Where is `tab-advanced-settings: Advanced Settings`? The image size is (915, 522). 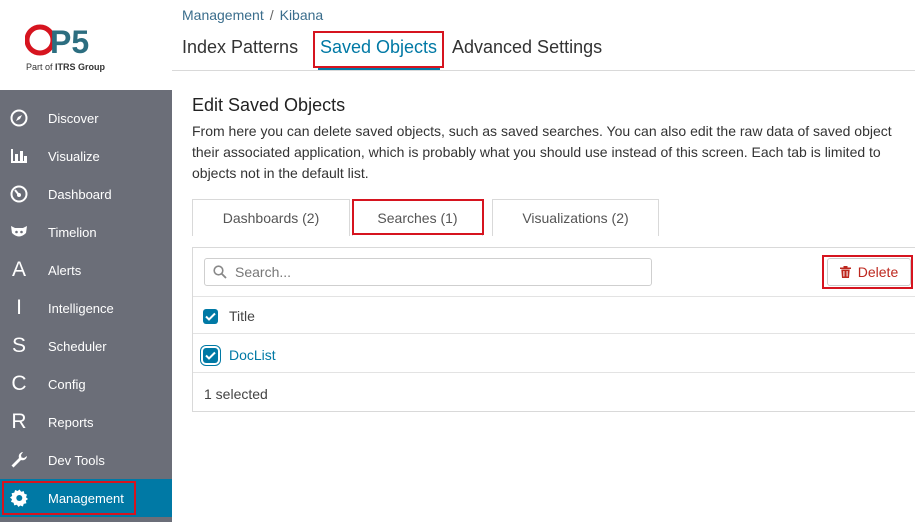
tab-advanced-settings: Advanced Settings is located at coordinates (527, 47).